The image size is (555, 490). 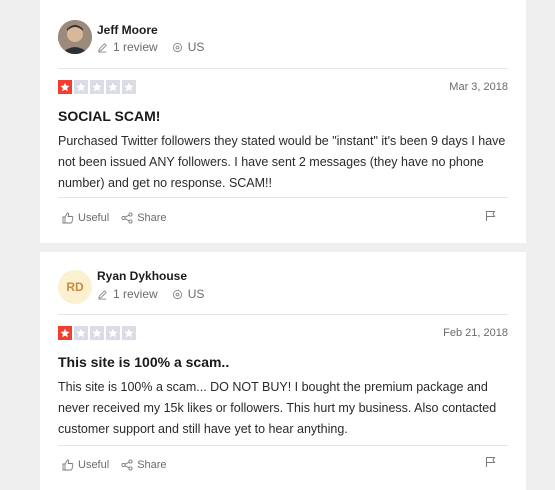 What do you see at coordinates (75, 37) in the screenshot?
I see `avatar` at bounding box center [75, 37].